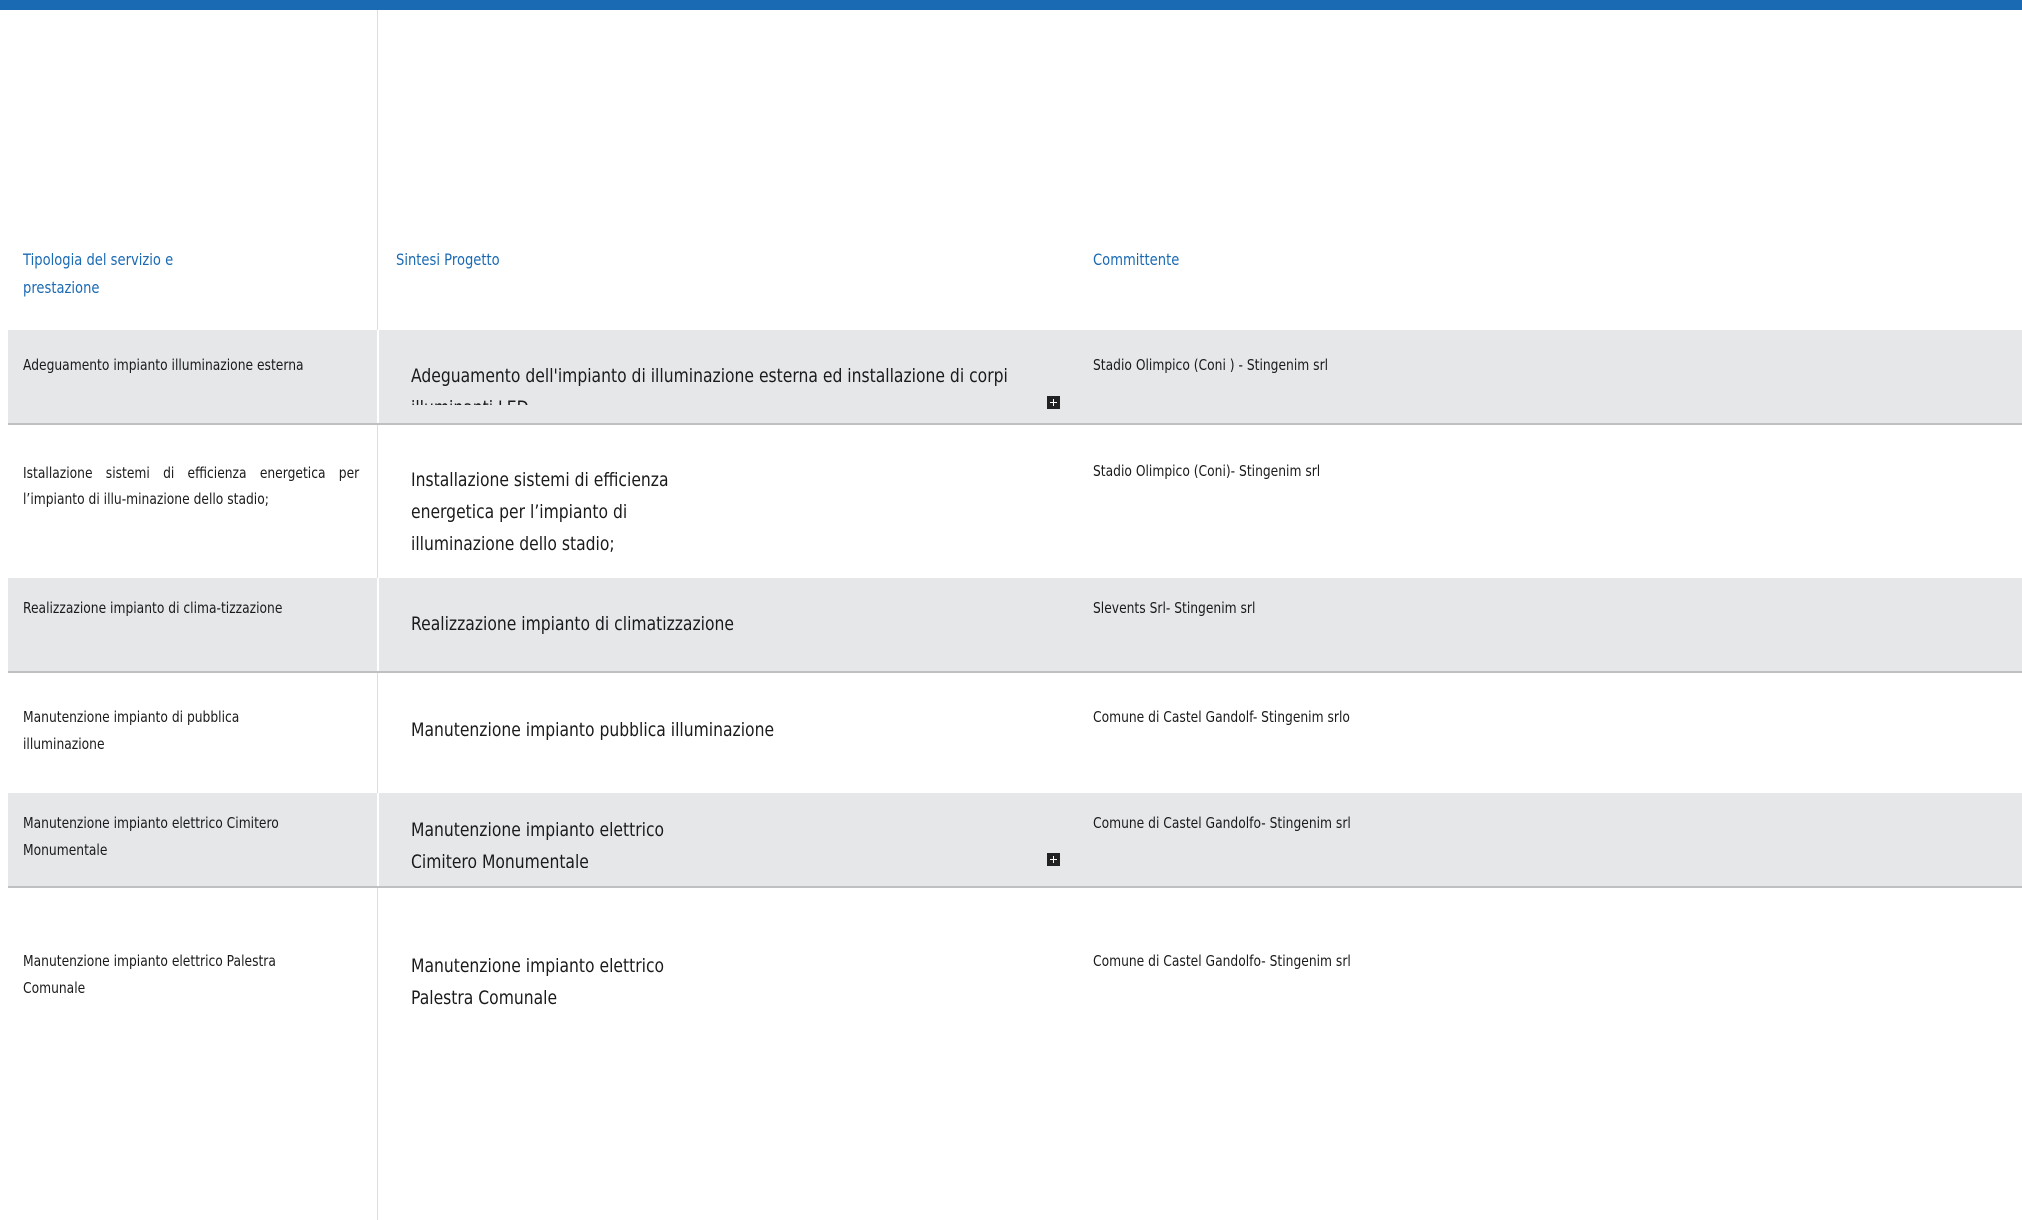 This screenshot has width=2022, height=1220. I want to click on cell-committente: Comune di Castel Gandolf- Stingenim srlo, so click(1221, 717).